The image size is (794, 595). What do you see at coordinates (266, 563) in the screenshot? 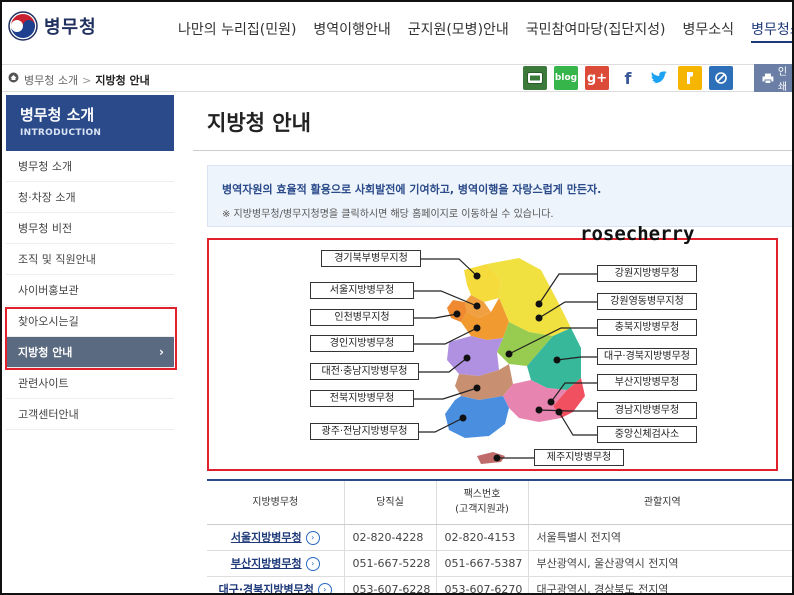
I see `office-link: 부산지방병무청` at bounding box center [266, 563].